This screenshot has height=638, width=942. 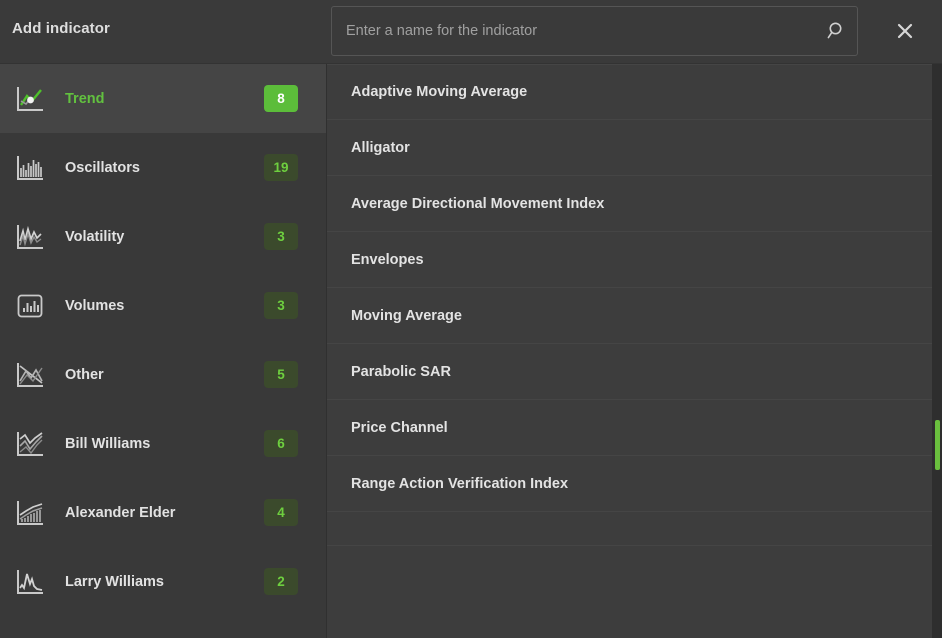 I want to click on list-item: Average Directional Movement Index, so click(x=634, y=204).